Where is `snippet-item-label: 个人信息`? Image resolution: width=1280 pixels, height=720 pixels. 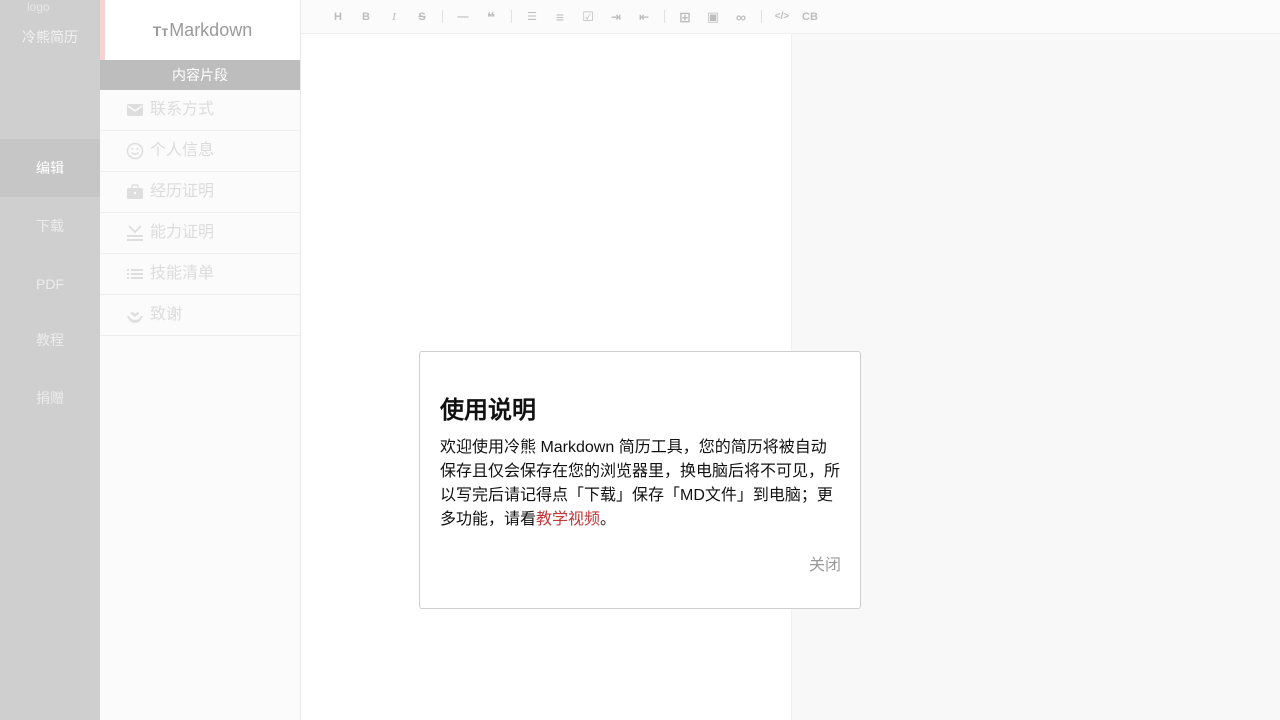 snippet-item-label: 个人信息 is located at coordinates (182, 150).